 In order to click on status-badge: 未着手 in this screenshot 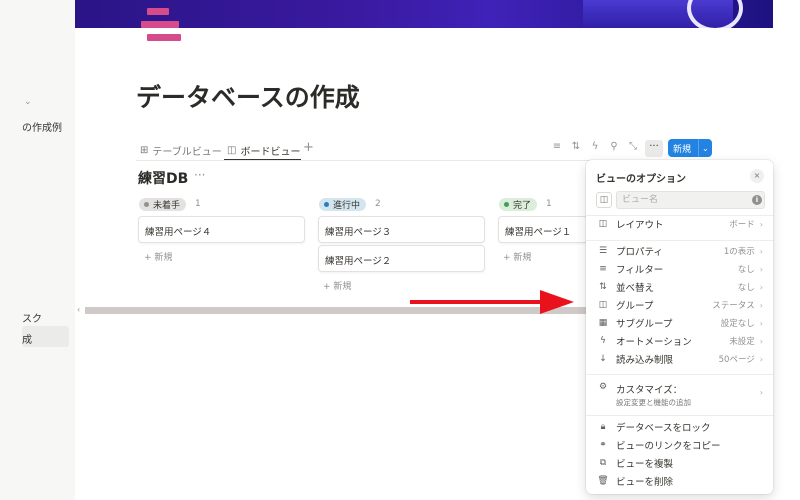, I will do `click(163, 204)`.